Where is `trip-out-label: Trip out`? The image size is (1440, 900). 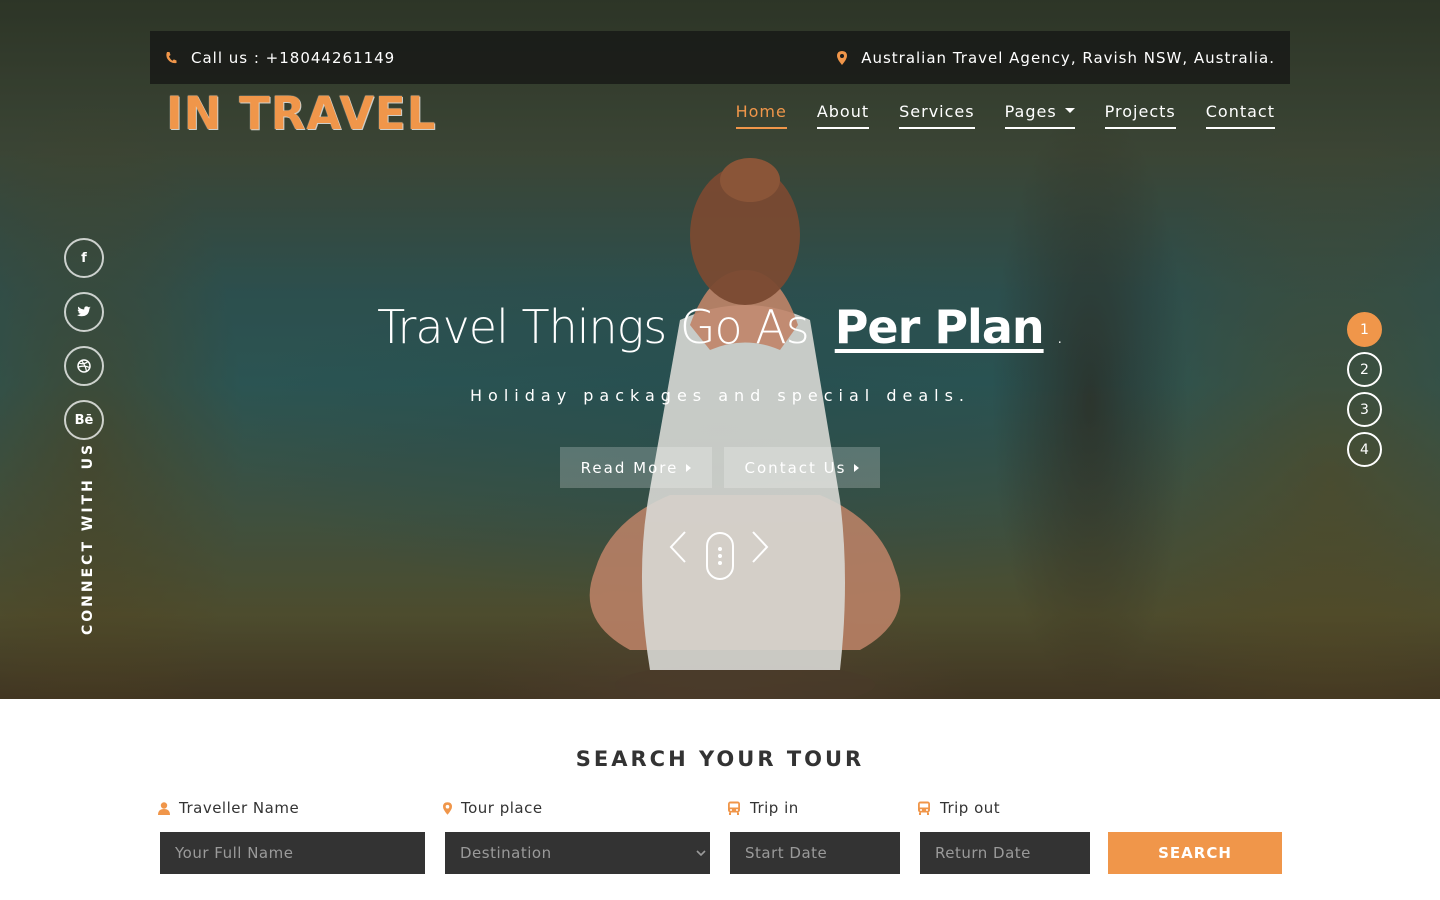
trip-out-label: Trip out is located at coordinates (958, 808).